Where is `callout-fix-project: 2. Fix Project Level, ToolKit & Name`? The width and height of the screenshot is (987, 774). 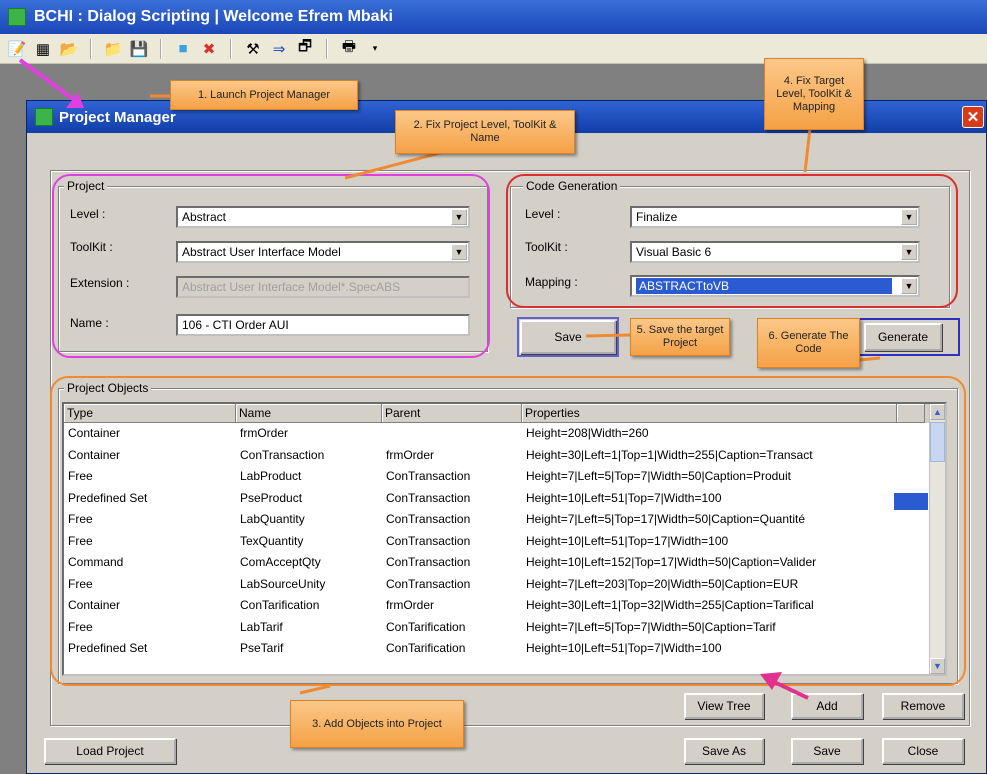
callout-fix-project: 2. Fix Project Level, ToolKit & Name is located at coordinates (485, 132).